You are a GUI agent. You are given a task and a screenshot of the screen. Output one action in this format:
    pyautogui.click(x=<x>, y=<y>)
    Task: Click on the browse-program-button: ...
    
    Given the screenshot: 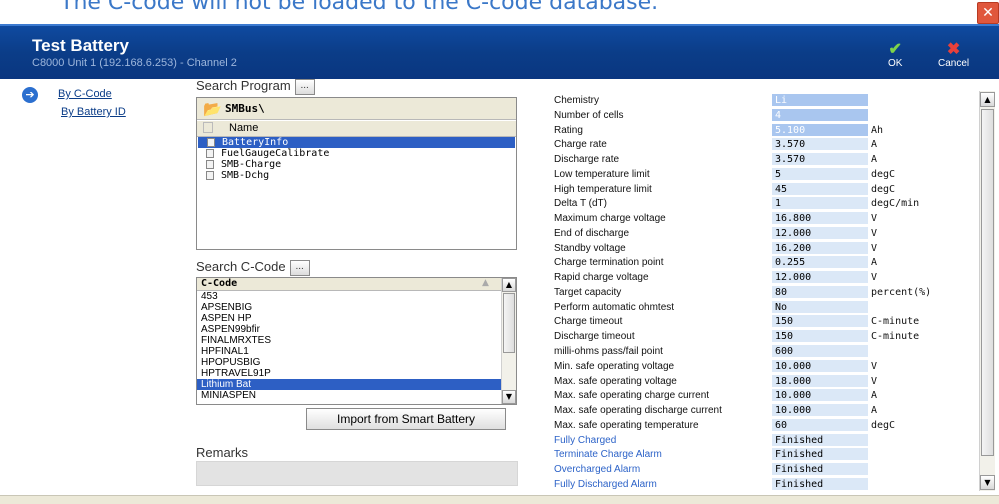 What is the action you would take?
    pyautogui.click(x=304, y=86)
    